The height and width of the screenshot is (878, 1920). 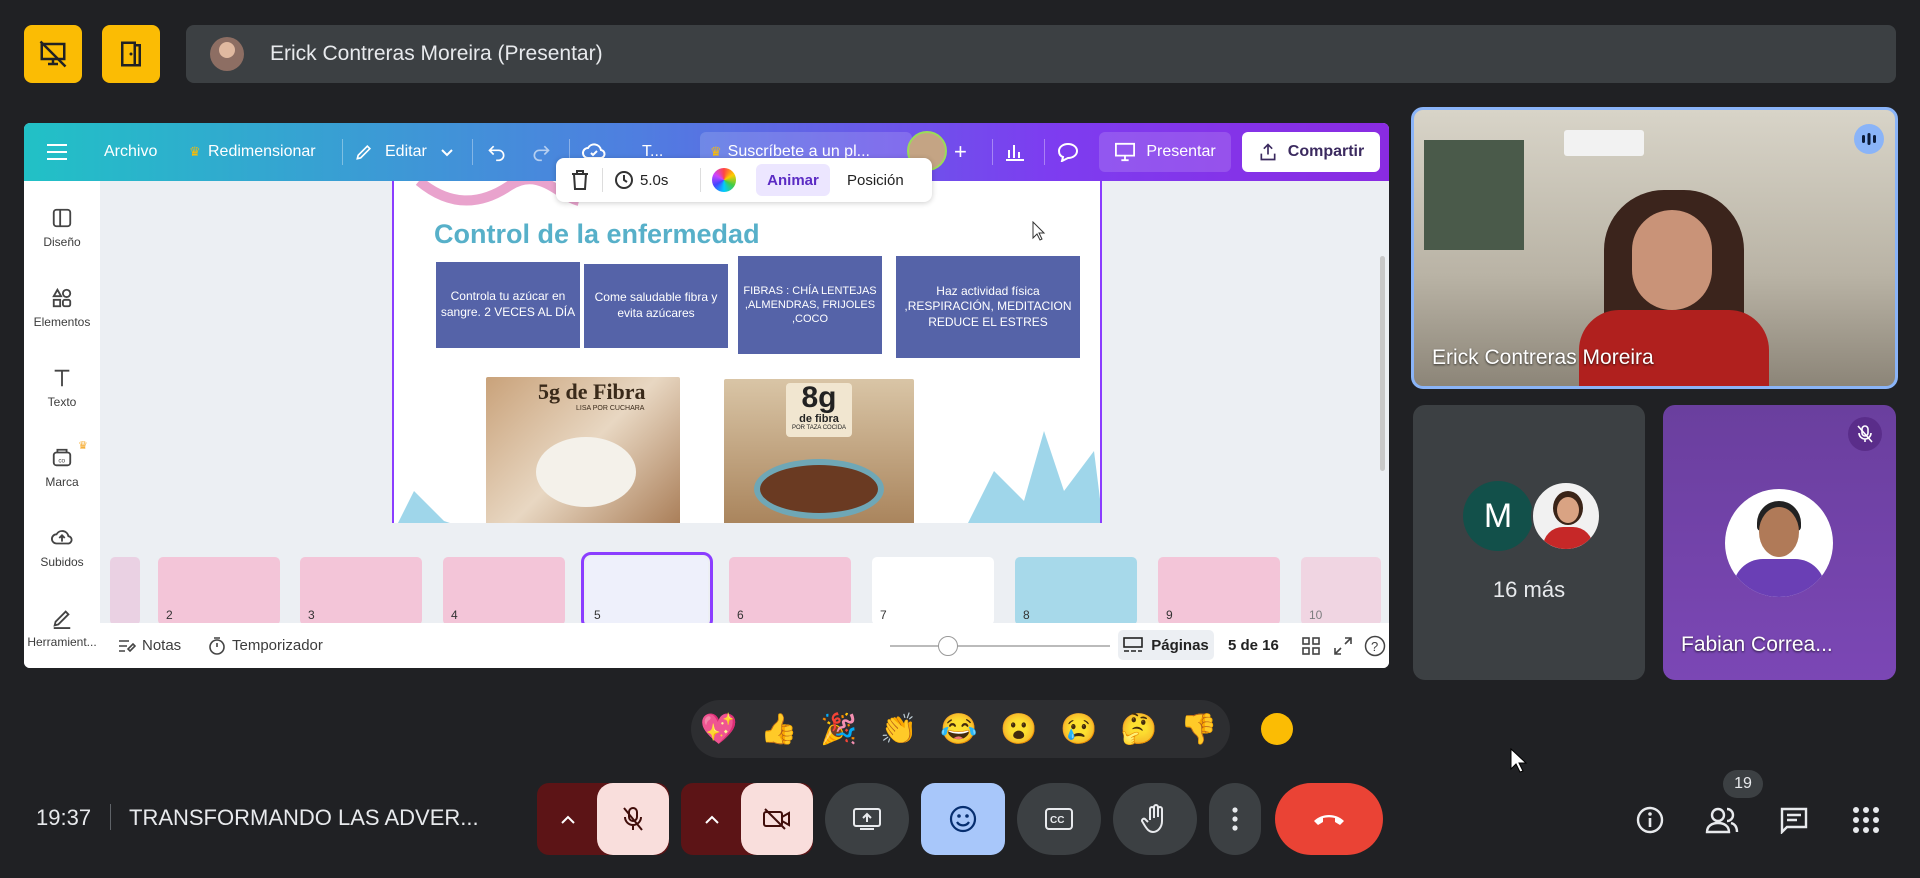 I want to click on activities-grid-icon, so click(x=1866, y=820).